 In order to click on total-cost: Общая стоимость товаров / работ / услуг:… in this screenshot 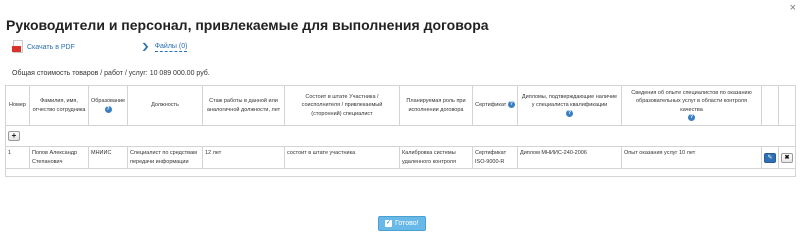, I will do `click(111, 73)`.